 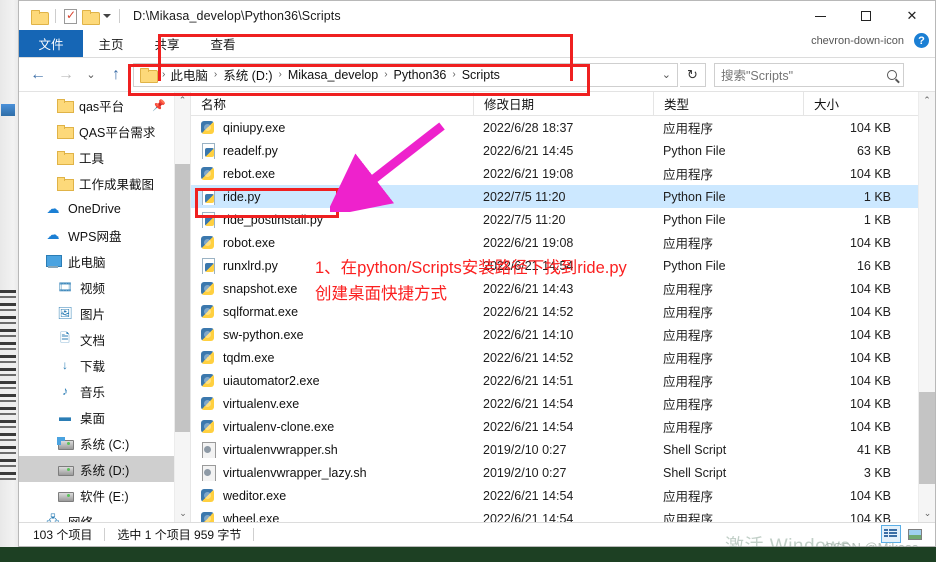 I want to click on sidebar-item-label: 桌面, so click(x=93, y=418).